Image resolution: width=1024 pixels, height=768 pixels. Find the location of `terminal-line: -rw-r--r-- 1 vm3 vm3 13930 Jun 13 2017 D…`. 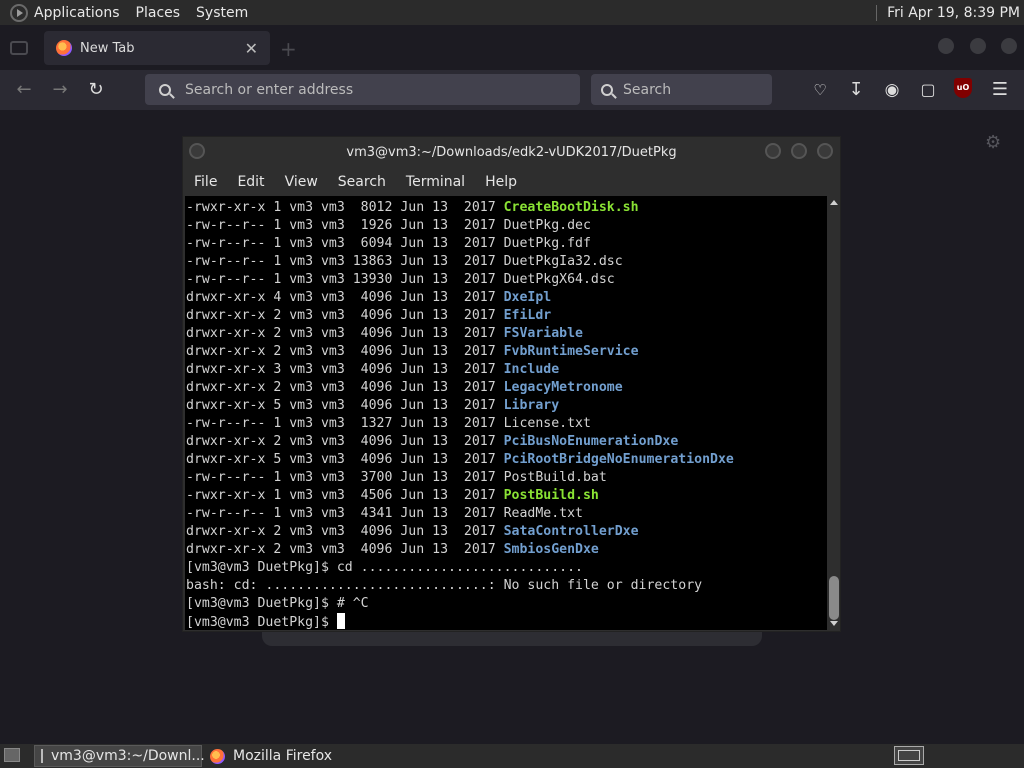

terminal-line: -rw-r--r-- 1 vm3 vm3 13930 Jun 13 2017 D… is located at coordinates (460, 280).